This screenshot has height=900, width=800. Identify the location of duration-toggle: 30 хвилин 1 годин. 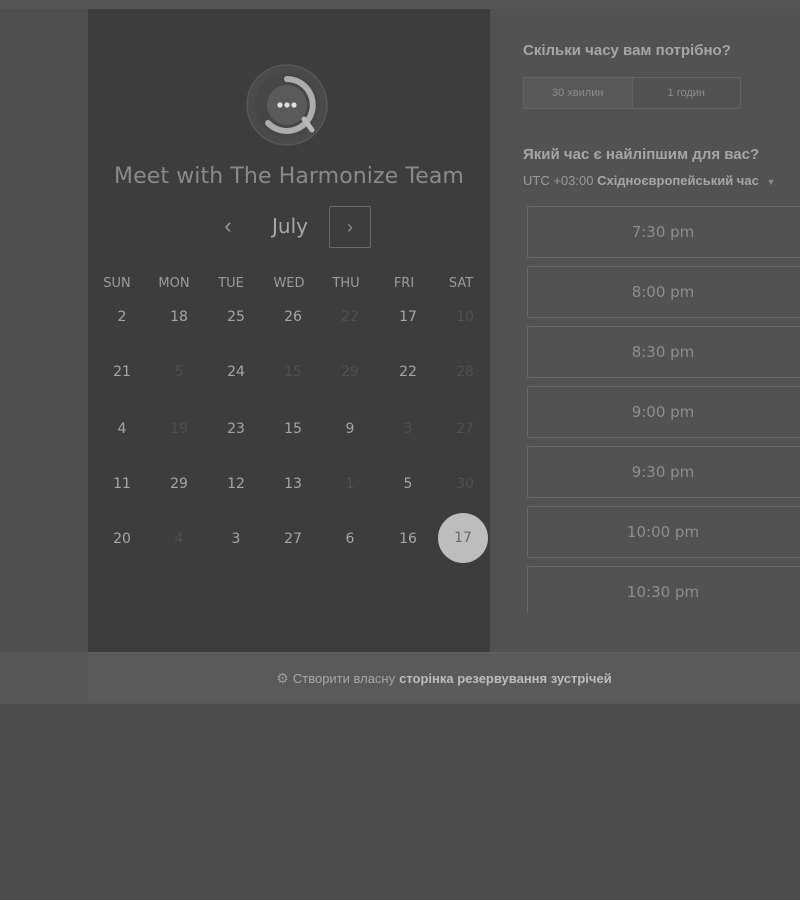
(632, 93).